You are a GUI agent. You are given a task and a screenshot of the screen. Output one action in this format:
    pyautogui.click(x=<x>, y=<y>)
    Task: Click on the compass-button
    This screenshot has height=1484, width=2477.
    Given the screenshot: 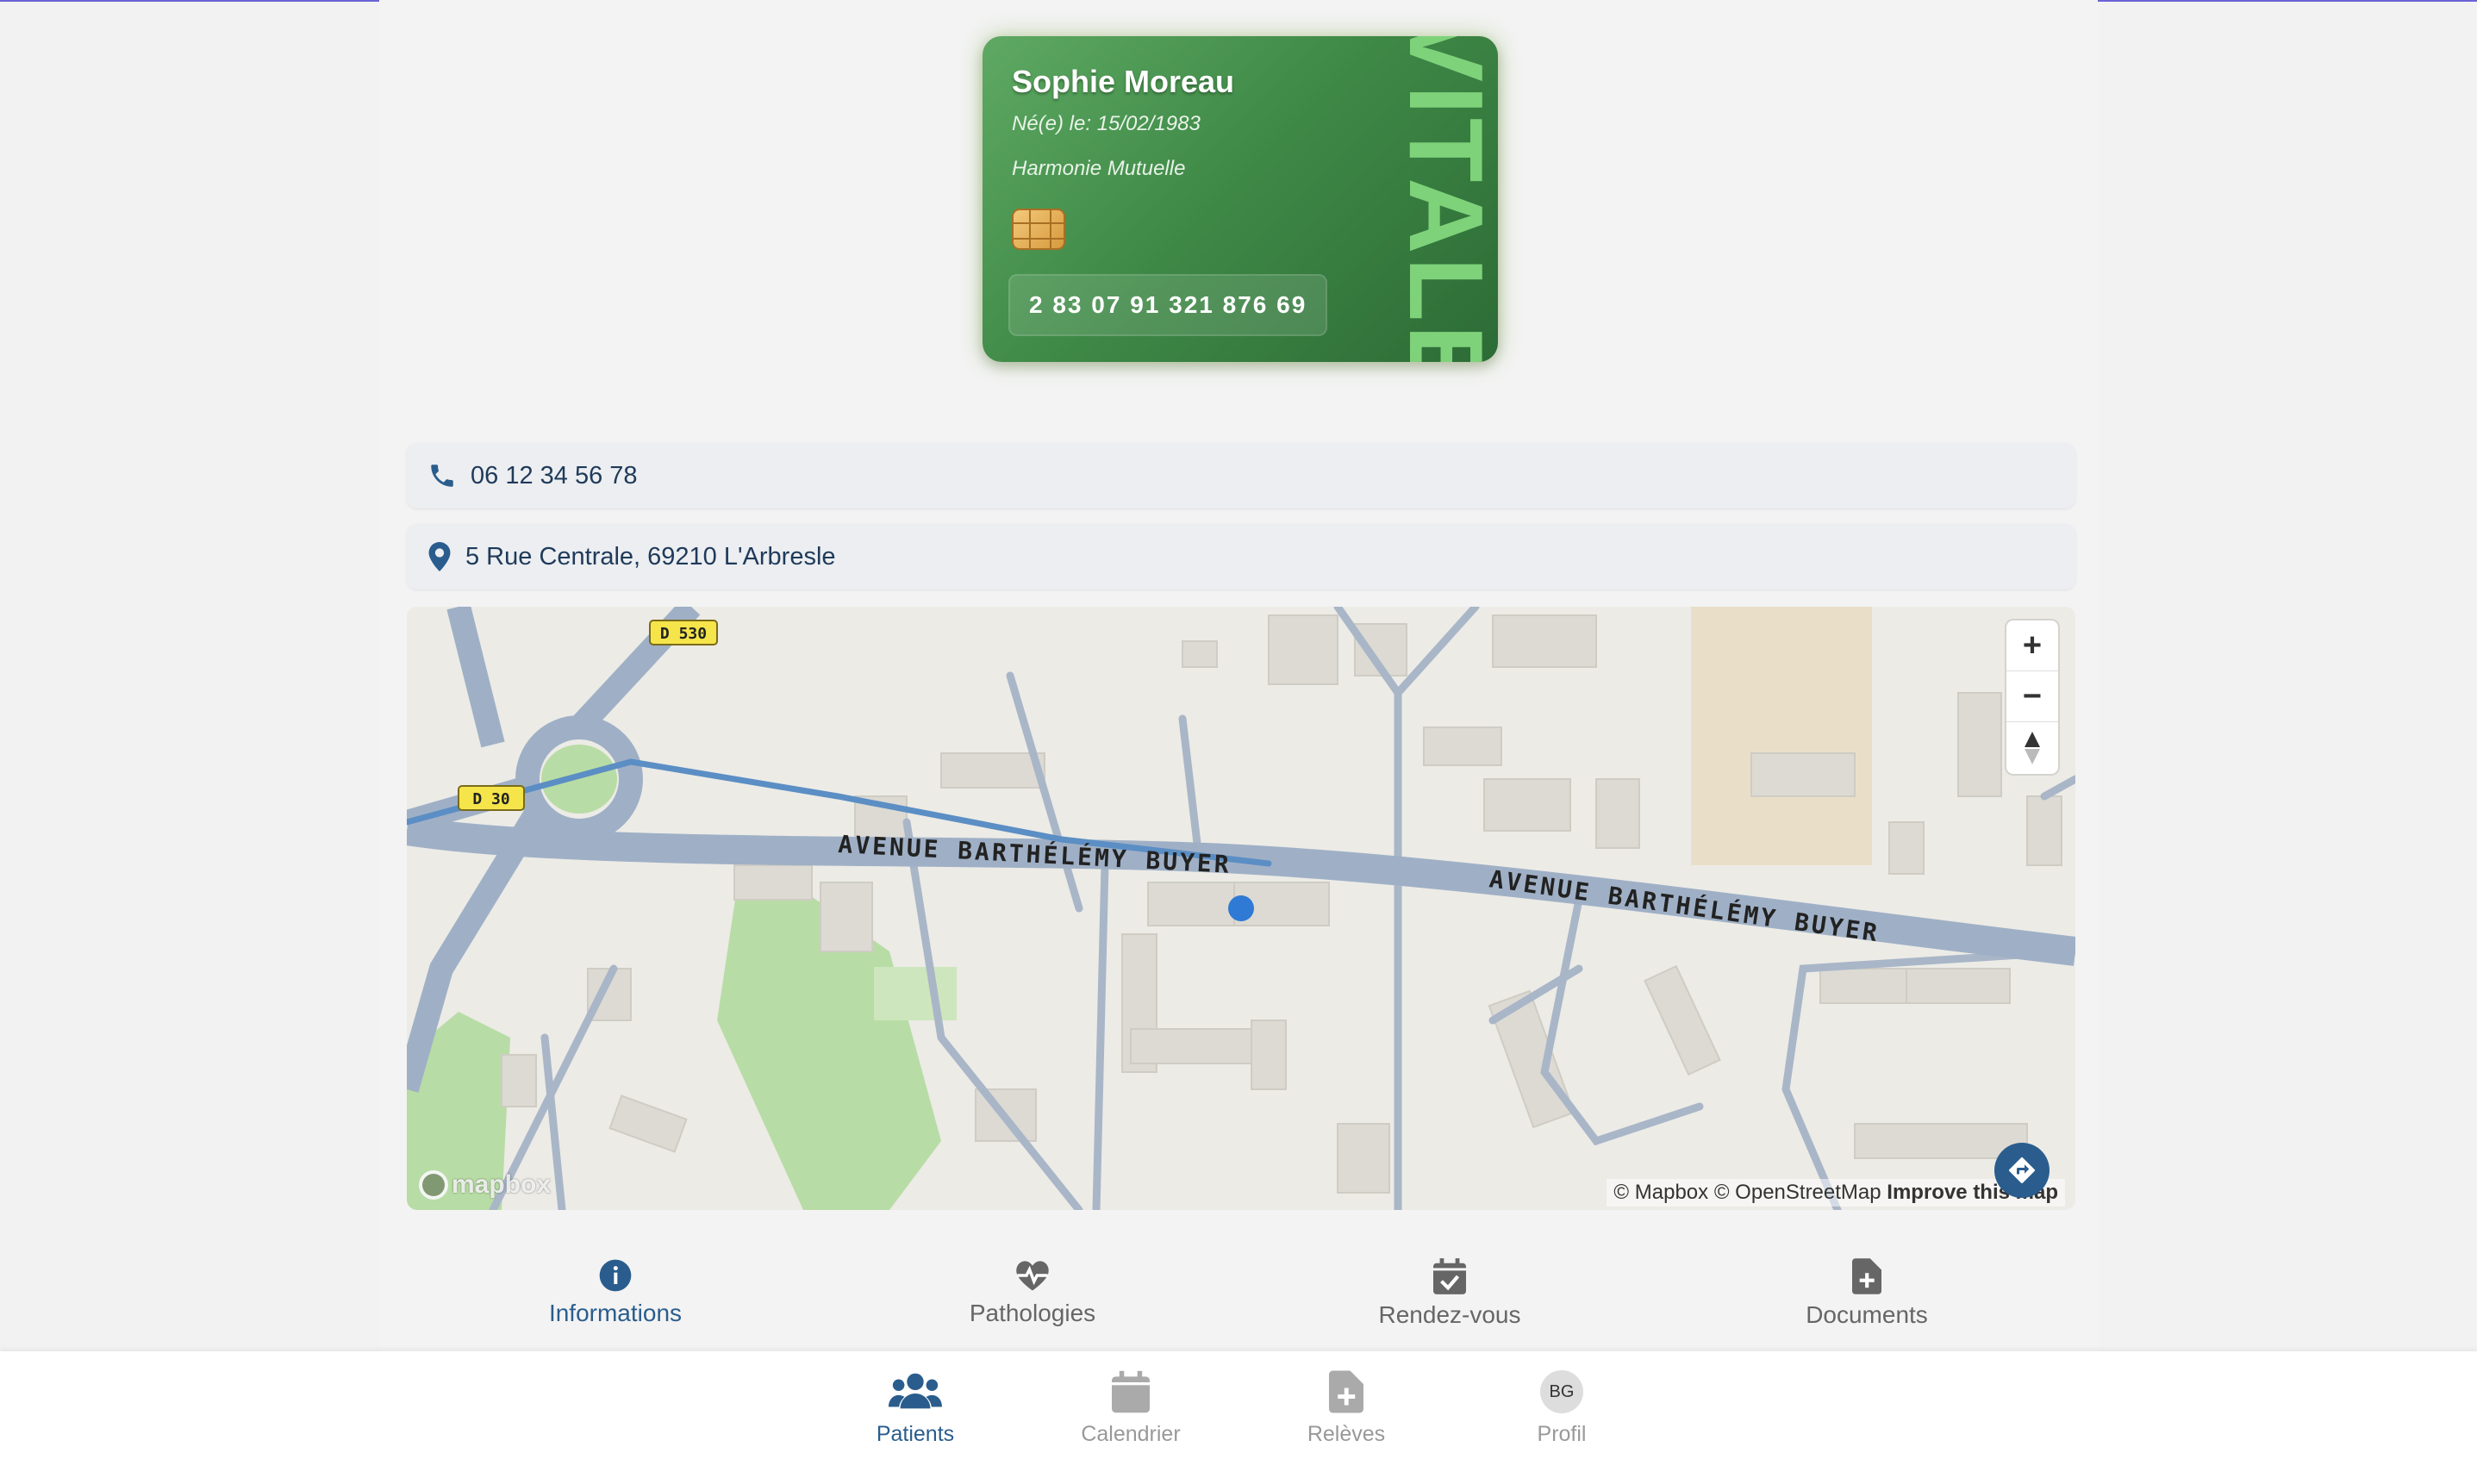 What is the action you would take?
    pyautogui.click(x=2032, y=748)
    